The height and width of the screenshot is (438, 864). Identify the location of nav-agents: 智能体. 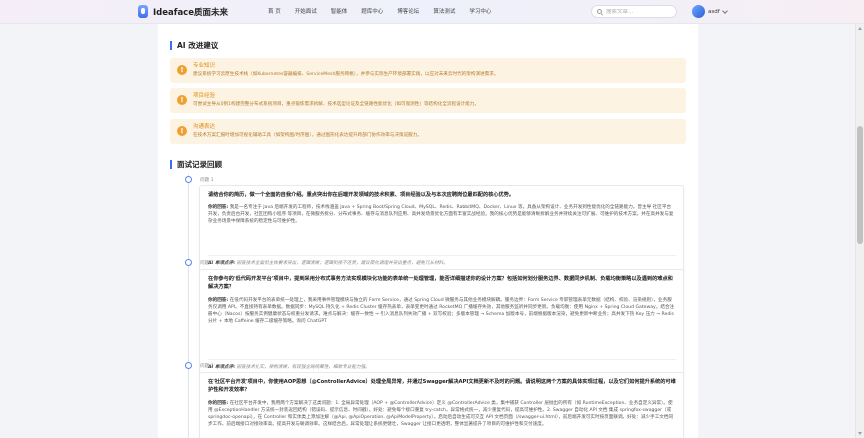
(339, 11).